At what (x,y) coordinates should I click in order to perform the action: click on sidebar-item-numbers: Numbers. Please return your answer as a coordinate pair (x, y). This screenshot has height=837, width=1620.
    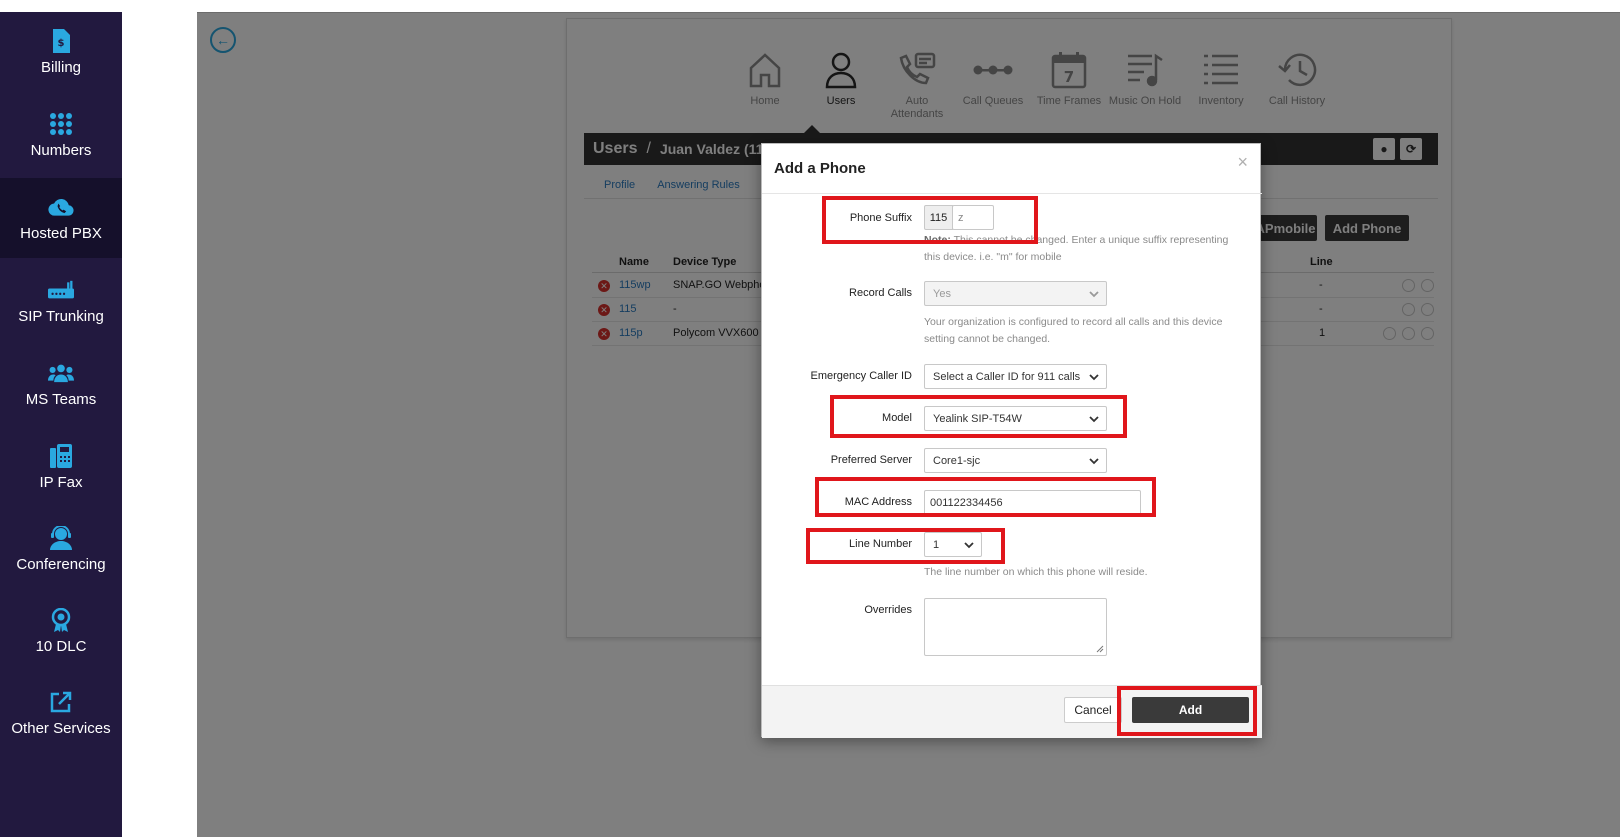
    Looking at the image, I should click on (61, 135).